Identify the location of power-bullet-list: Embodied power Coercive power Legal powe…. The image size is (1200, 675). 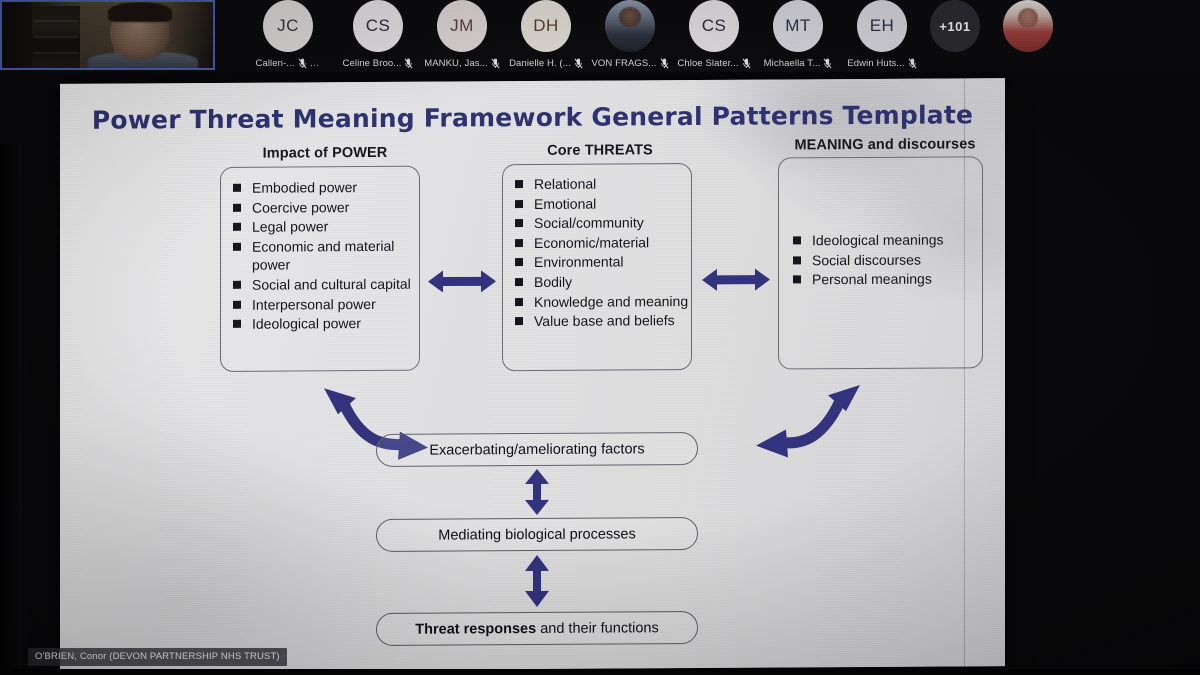
(323, 256).